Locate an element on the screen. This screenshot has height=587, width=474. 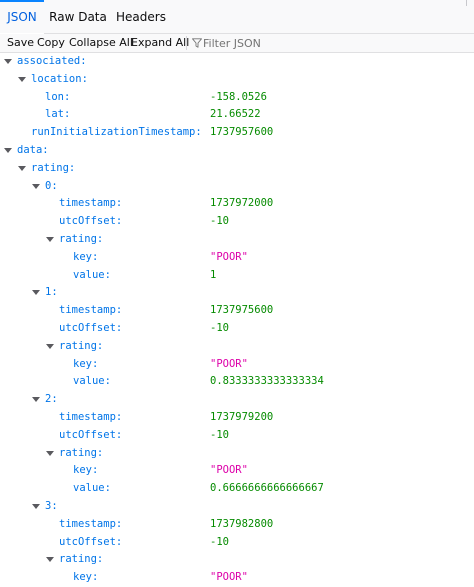
json-key: runInitializationTimestamp: is located at coordinates (116, 132).